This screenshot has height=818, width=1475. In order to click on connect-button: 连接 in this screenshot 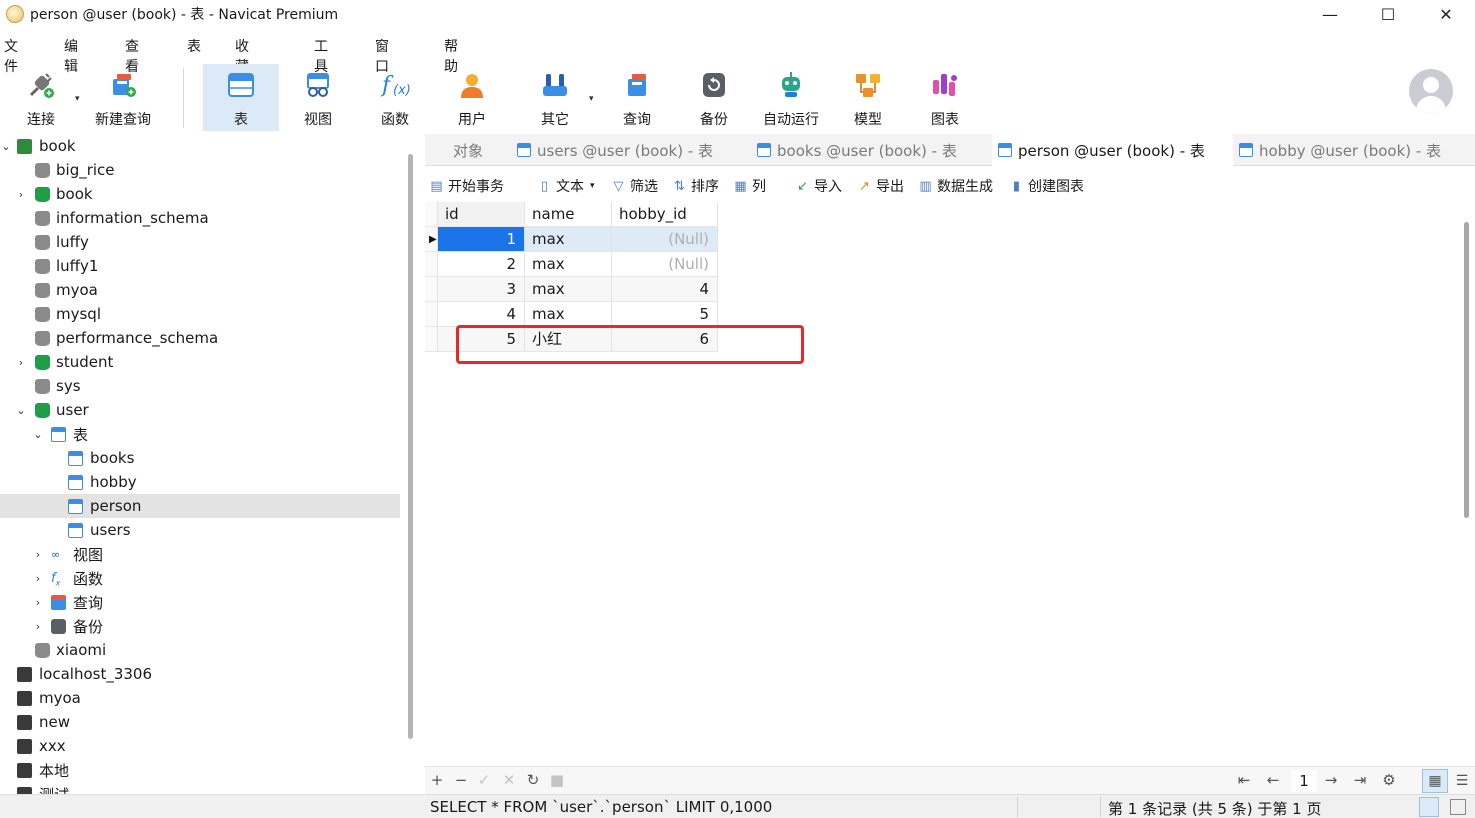, I will do `click(41, 97)`.